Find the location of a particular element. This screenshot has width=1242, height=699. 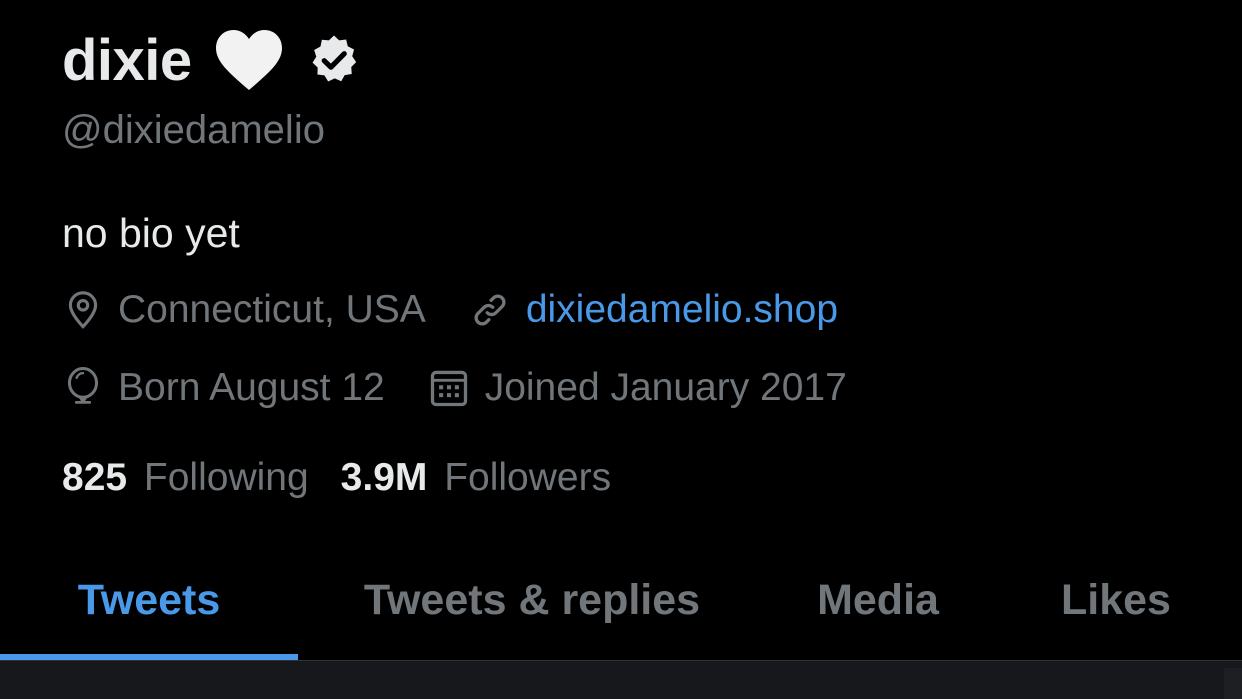

followers-stat: 3.9M Followers is located at coordinates (476, 478).